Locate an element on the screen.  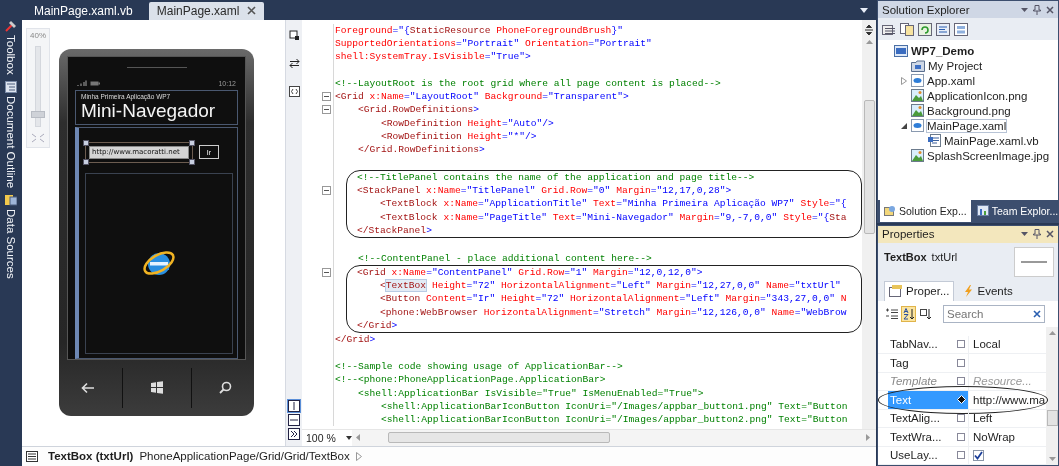
split-handle-icon is located at coordinates (869, 29).